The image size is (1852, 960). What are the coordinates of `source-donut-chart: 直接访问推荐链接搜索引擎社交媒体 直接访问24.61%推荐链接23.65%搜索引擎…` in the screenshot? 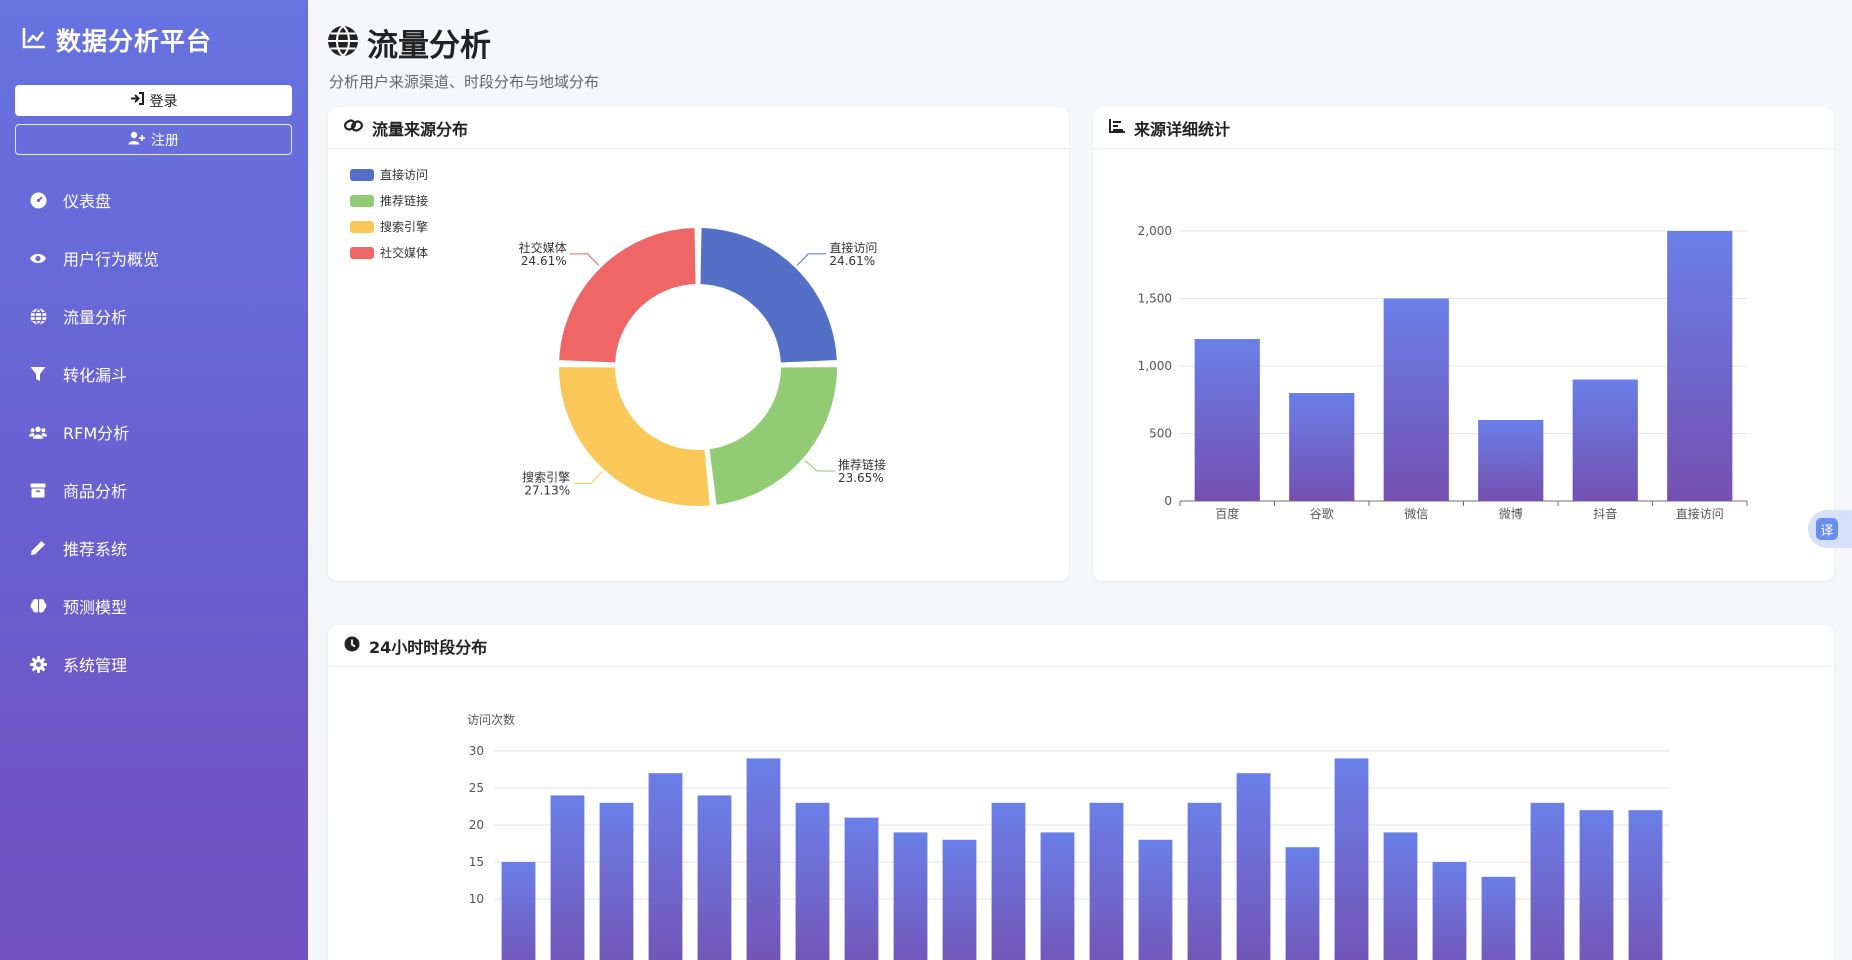 It's located at (618, 337).